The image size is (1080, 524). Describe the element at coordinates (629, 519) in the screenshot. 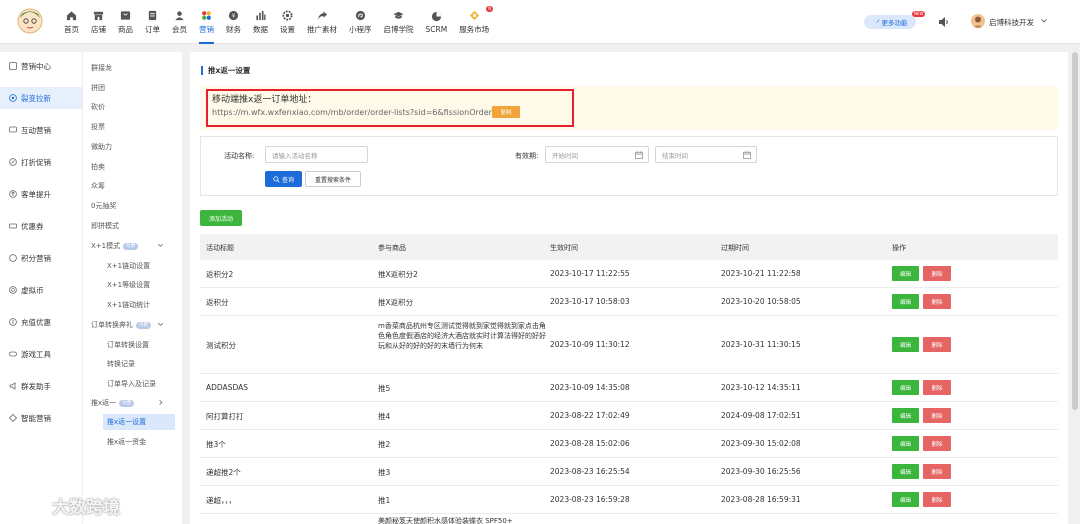

I see `table-row: 美颜秘笈天使颜积水感体验装蝶衣 SPF50+` at that location.